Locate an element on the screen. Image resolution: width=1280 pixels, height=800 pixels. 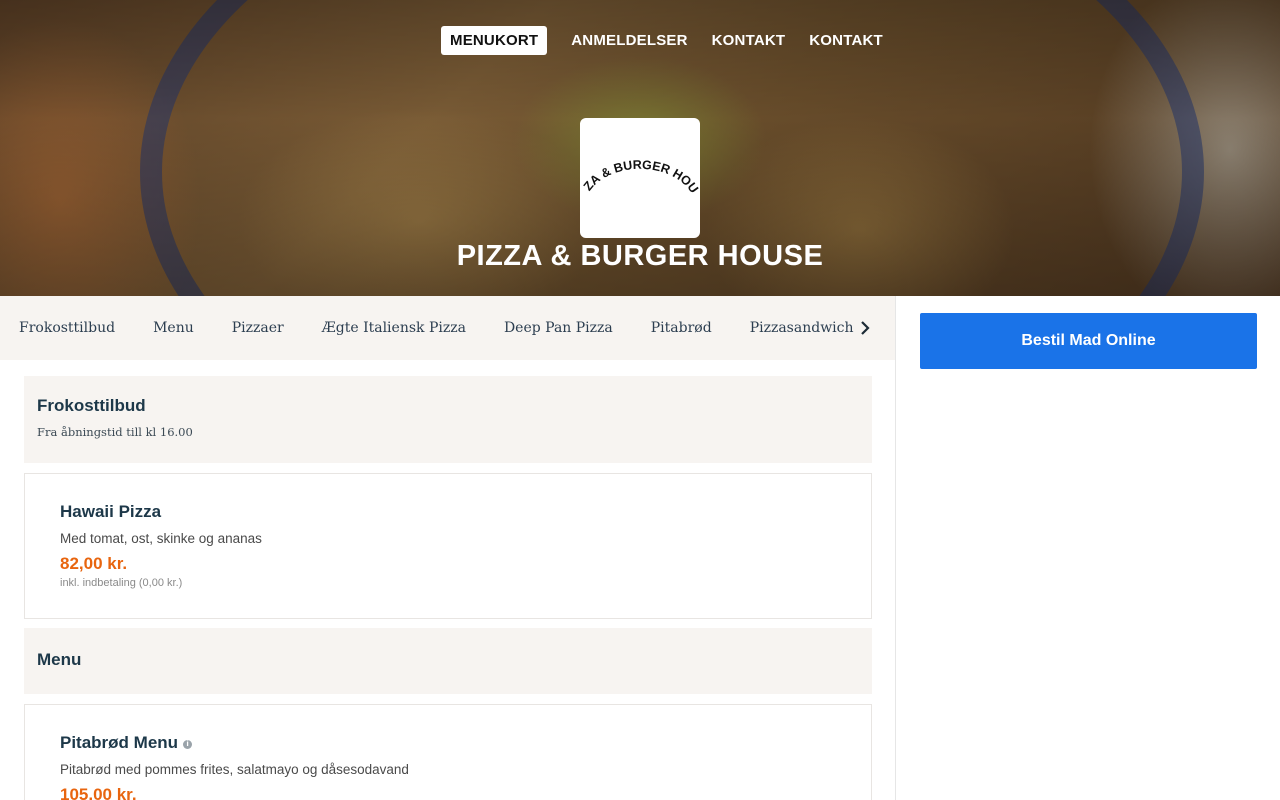
category-pitabrod: Pitabrød is located at coordinates (681, 328).